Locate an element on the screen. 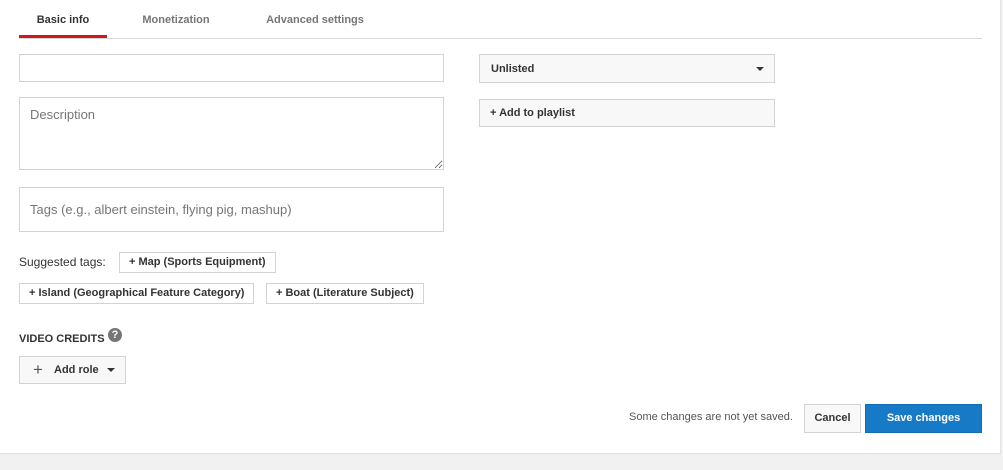 The image size is (1003, 470). privacy-select: Unlisted is located at coordinates (627, 68).